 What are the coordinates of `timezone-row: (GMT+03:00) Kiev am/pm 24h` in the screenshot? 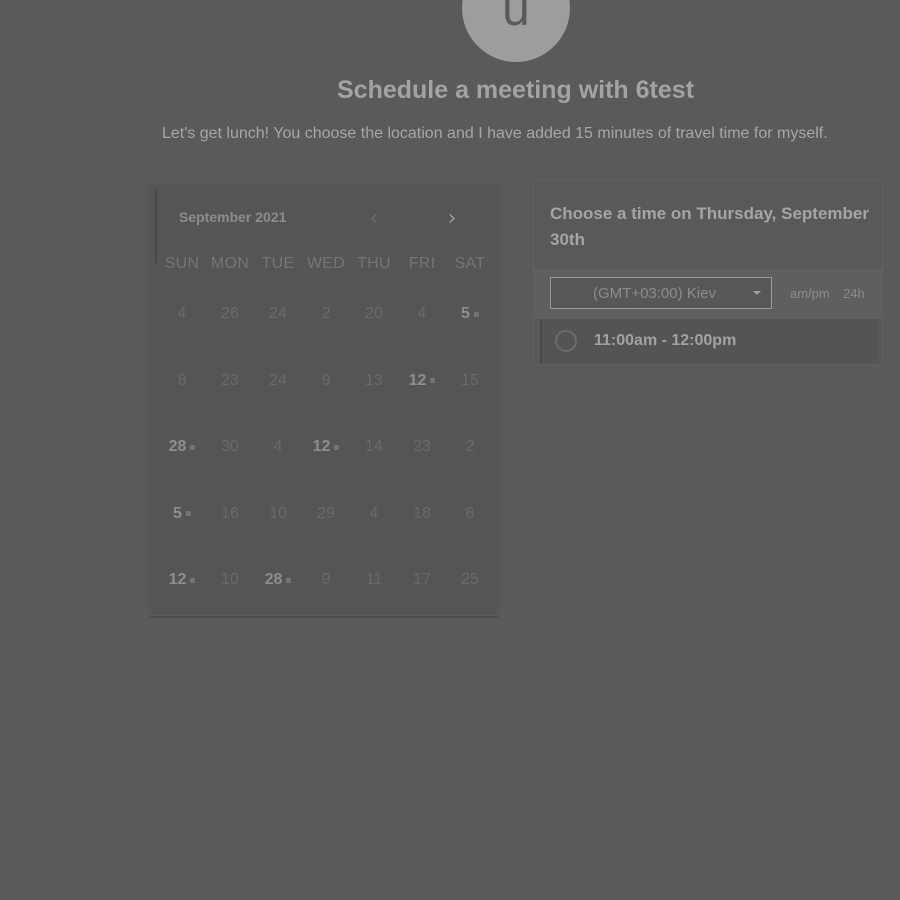 It's located at (708, 294).